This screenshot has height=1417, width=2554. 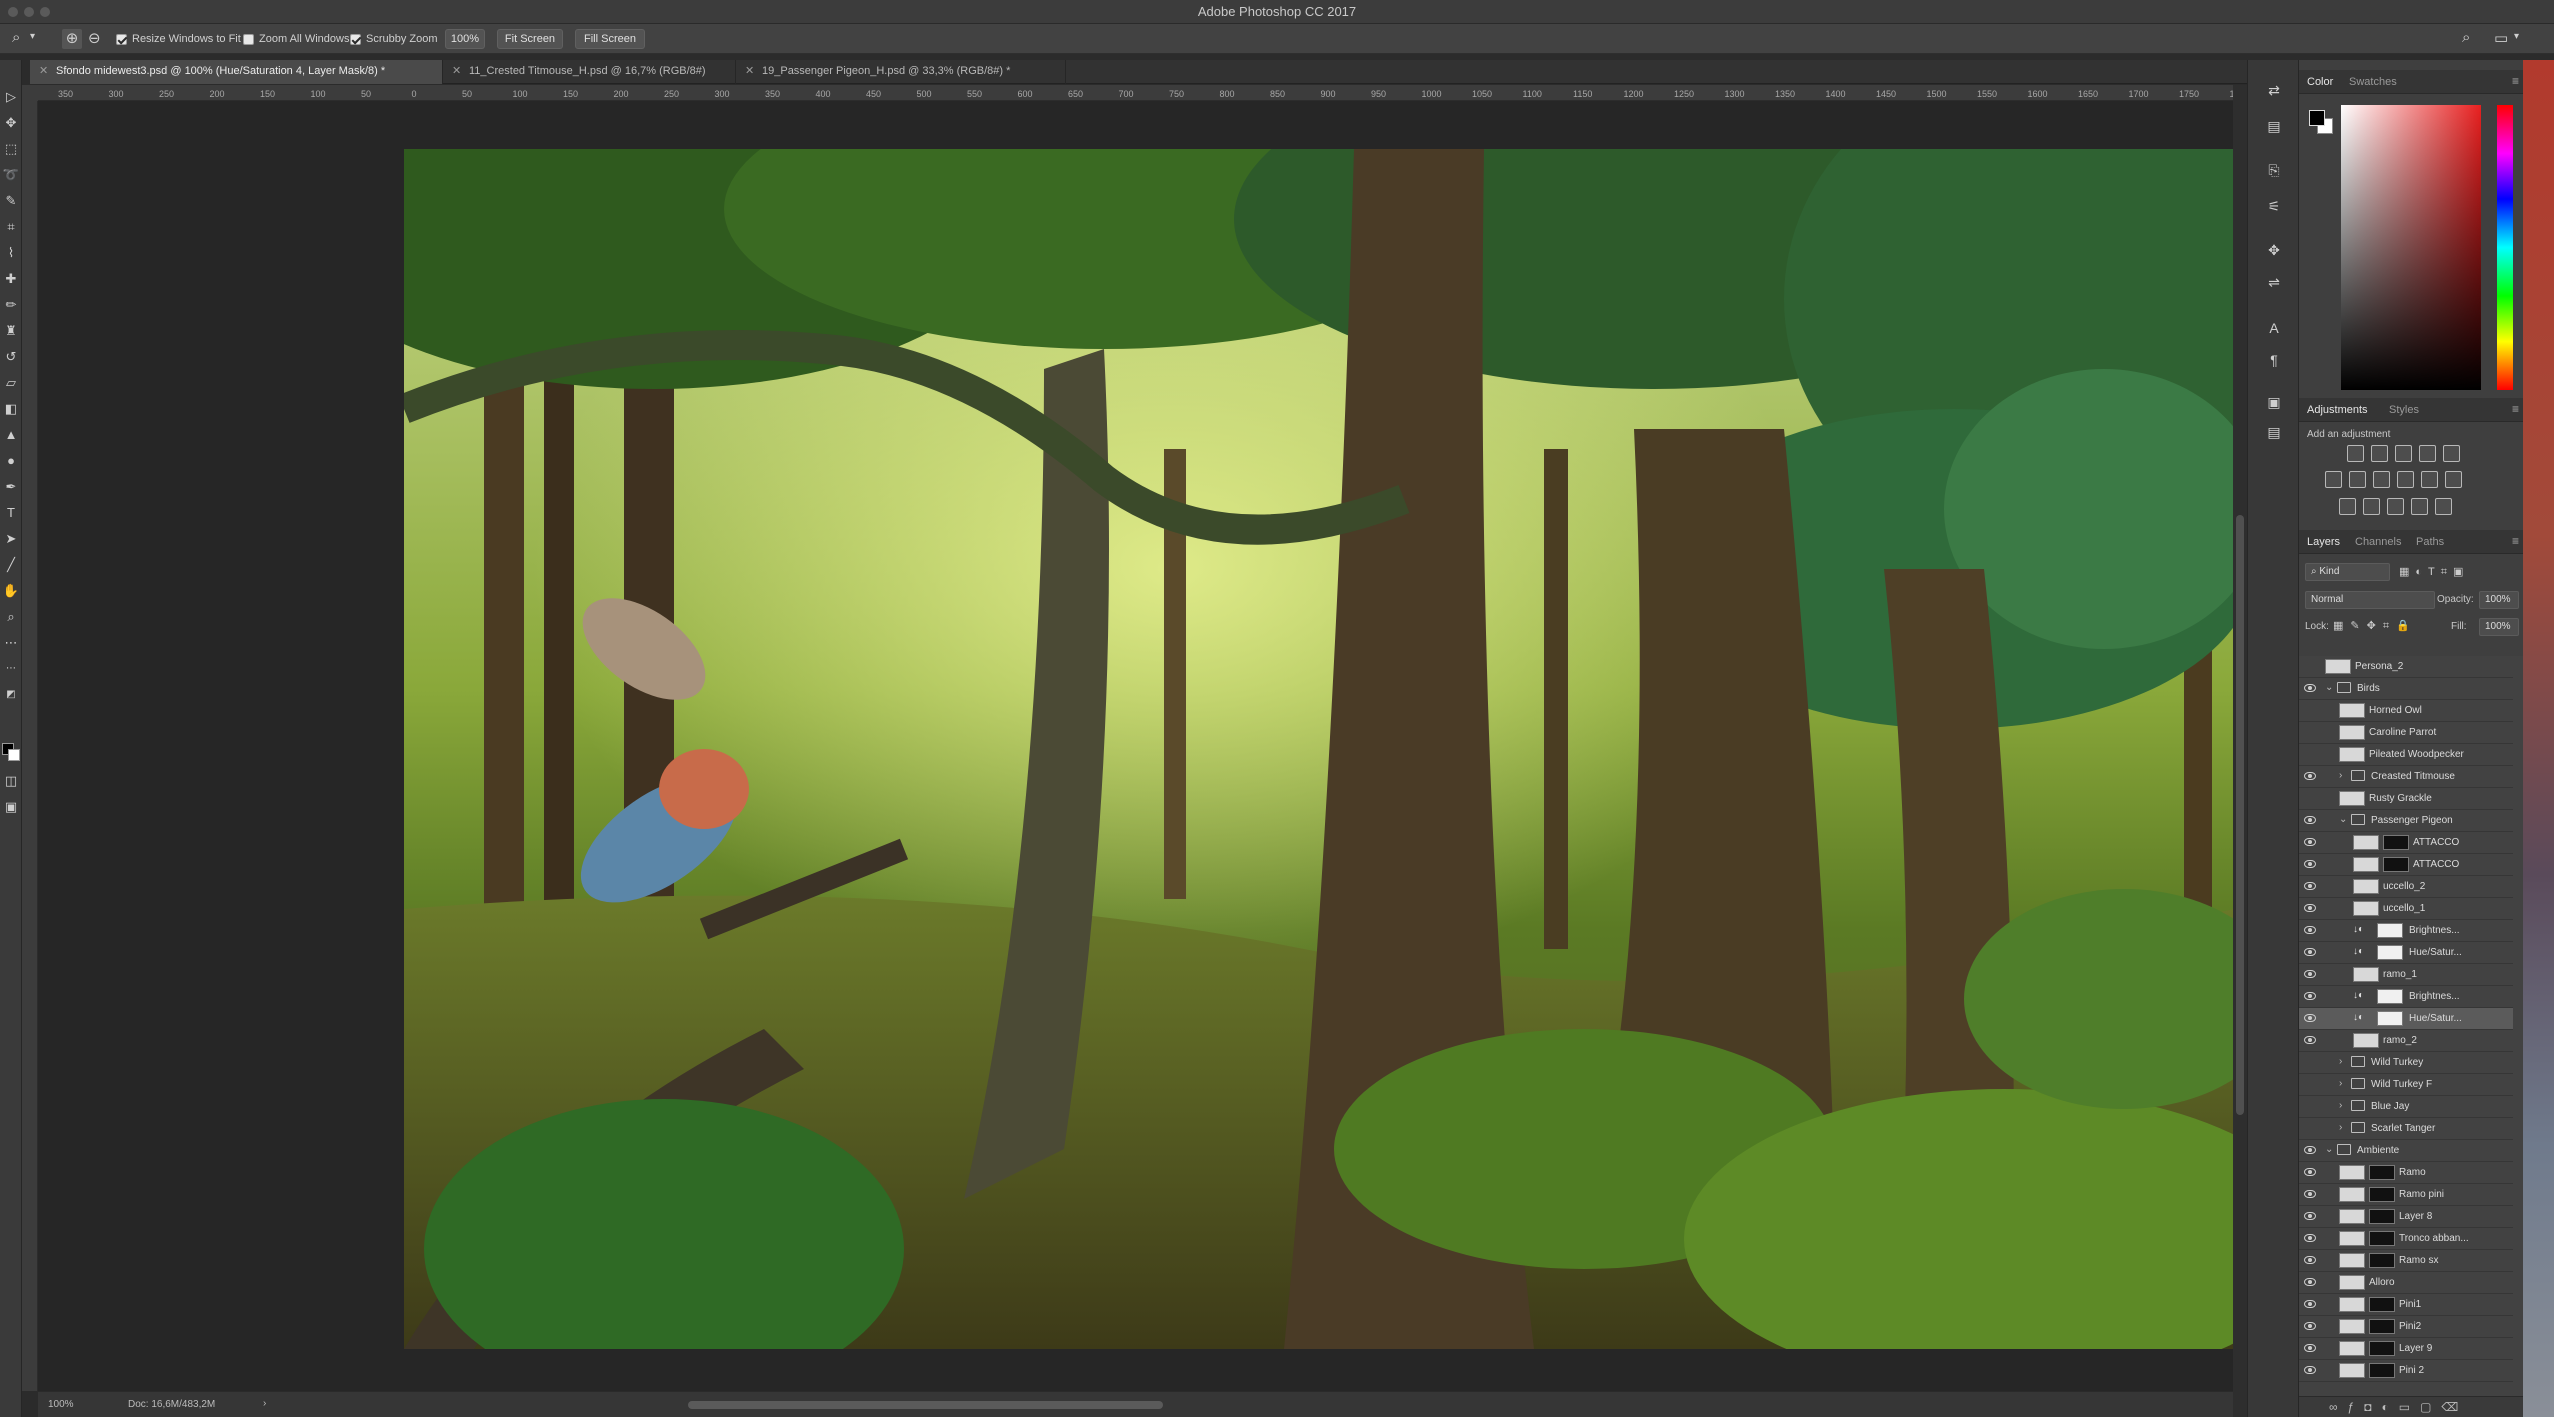 I want to click on quick-select-tool-icon: ✎, so click(x=11, y=201).